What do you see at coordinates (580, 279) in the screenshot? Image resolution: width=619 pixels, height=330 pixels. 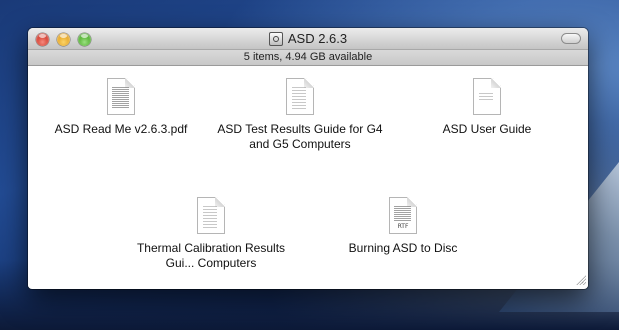 I see `resize-grip` at bounding box center [580, 279].